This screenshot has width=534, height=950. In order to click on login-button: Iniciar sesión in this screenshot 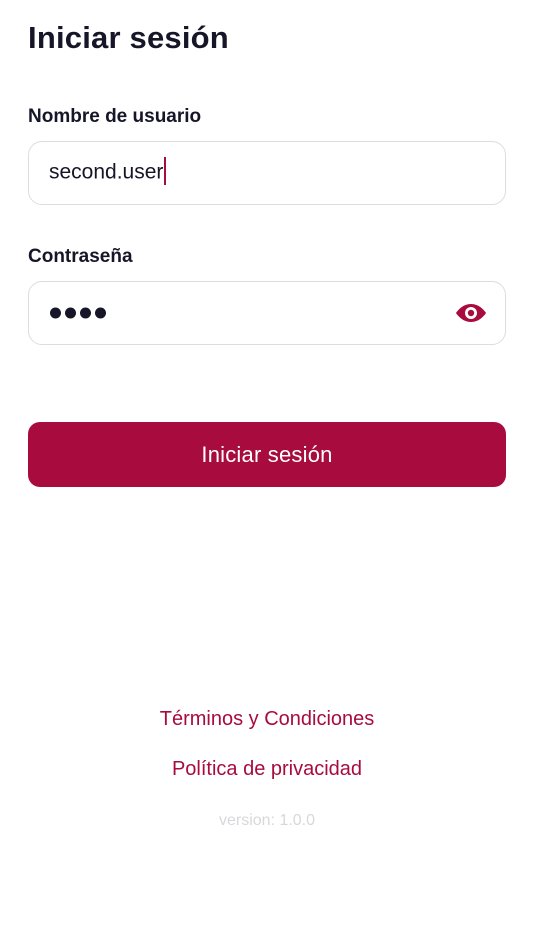, I will do `click(267, 454)`.